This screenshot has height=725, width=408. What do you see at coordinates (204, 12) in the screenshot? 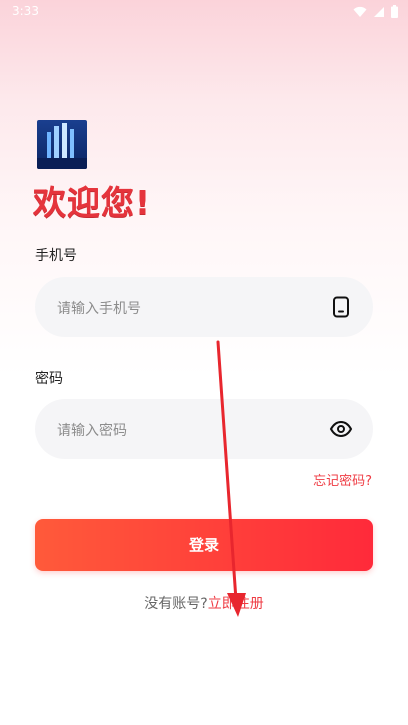
I see `status-bar: 3:33` at bounding box center [204, 12].